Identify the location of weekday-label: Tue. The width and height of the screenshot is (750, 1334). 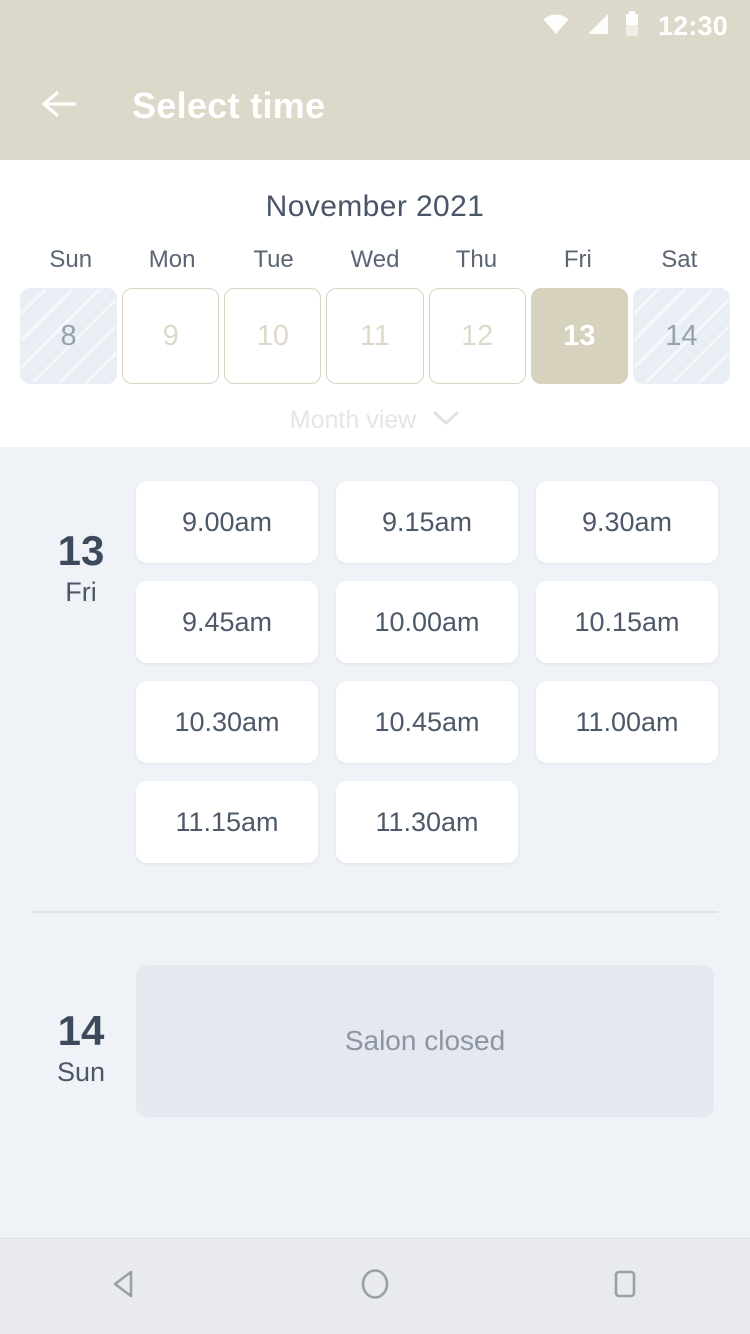
(273, 259).